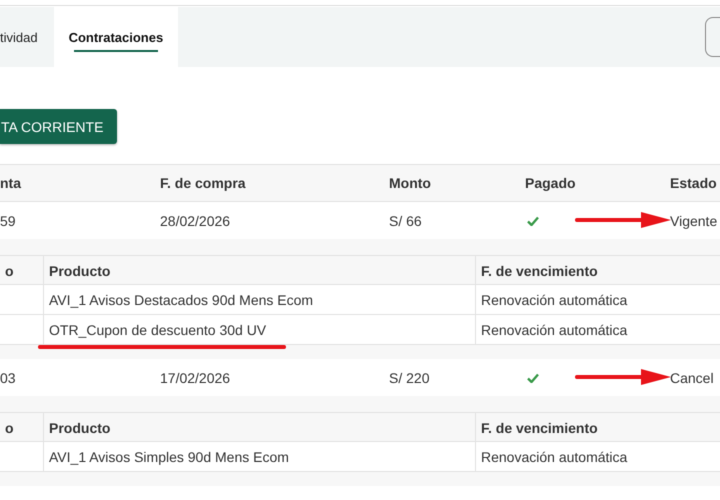 This screenshot has height=500, width=720. Describe the element at coordinates (11, 183) in the screenshot. I see `column-header: nta` at that location.